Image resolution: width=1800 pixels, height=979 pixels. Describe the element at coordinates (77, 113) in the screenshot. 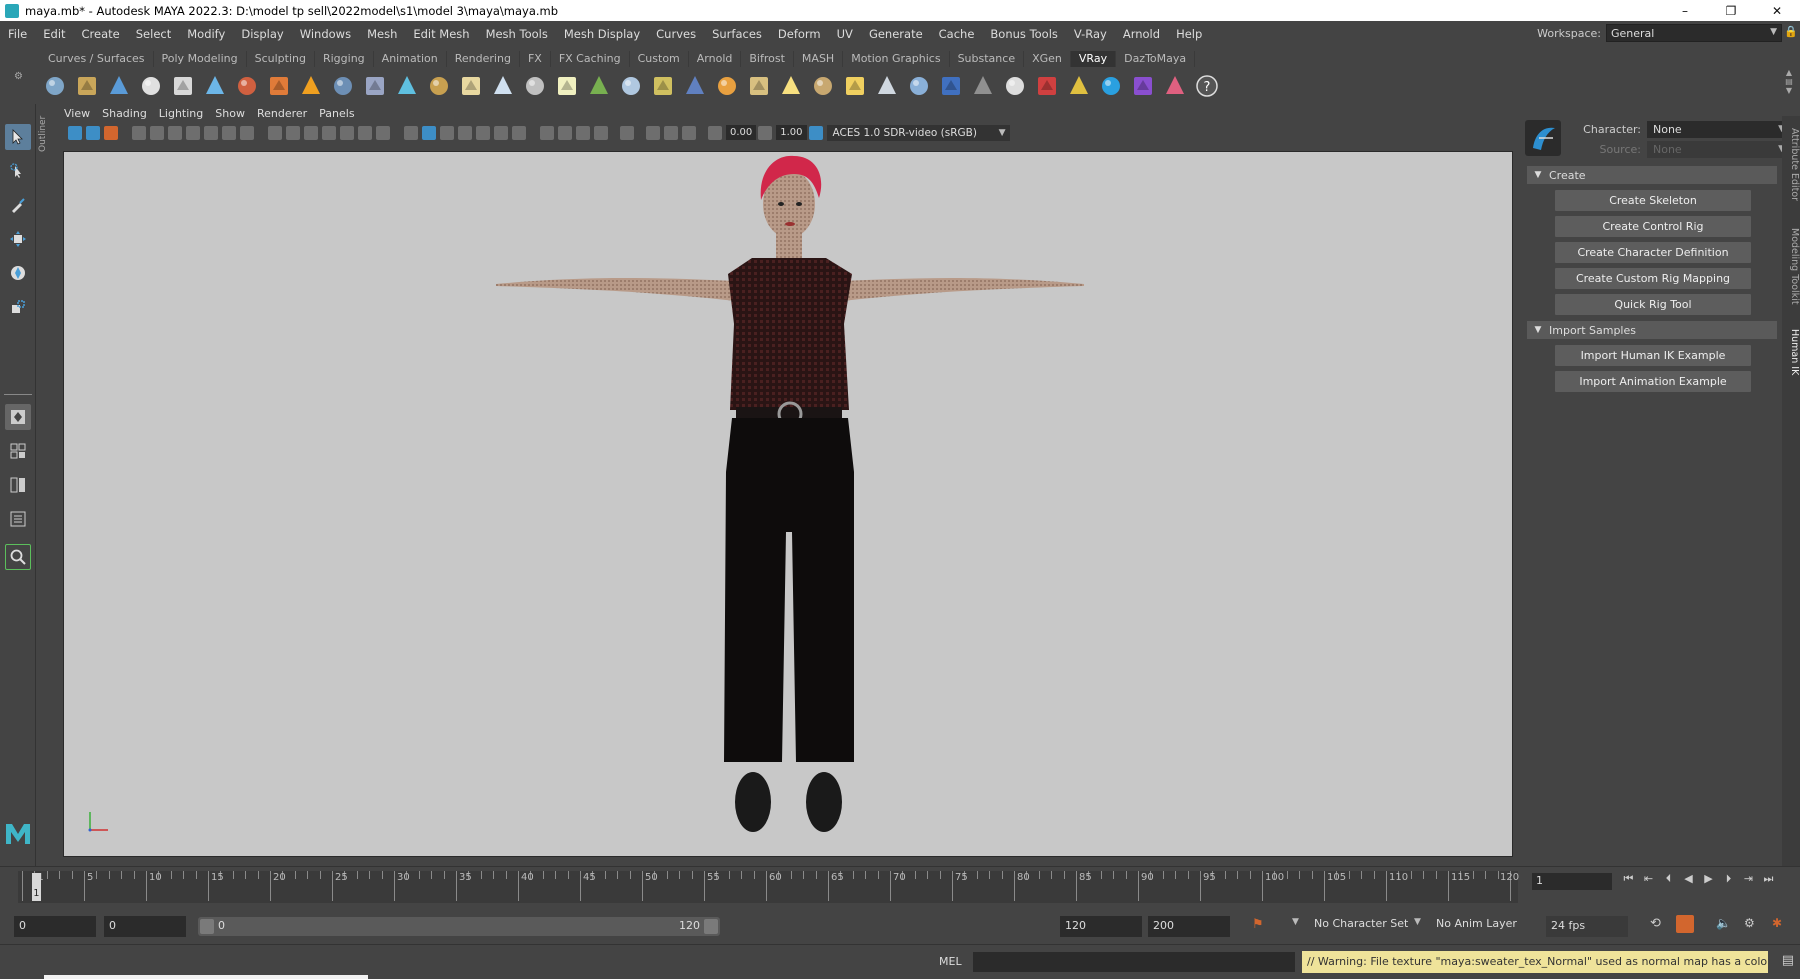

I see `panel-menu-view: View` at that location.